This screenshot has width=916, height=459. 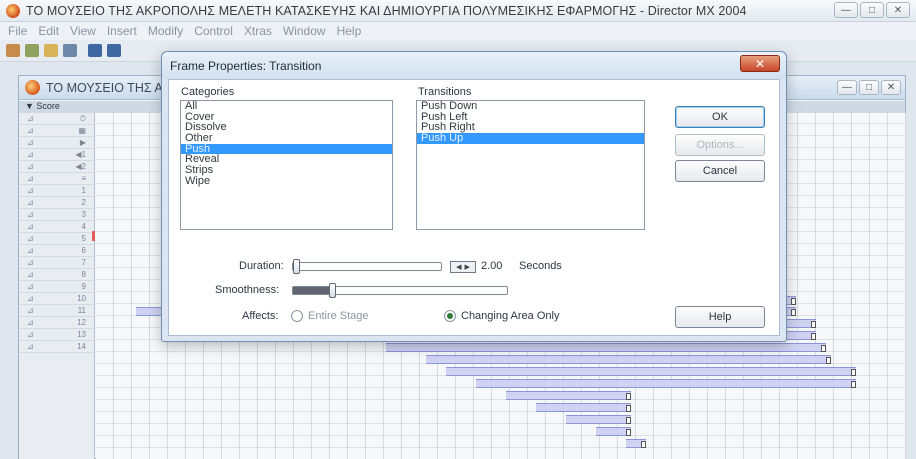 What do you see at coordinates (458, 267) in the screenshot?
I see `decrease-arrow-icon: ◀` at bounding box center [458, 267].